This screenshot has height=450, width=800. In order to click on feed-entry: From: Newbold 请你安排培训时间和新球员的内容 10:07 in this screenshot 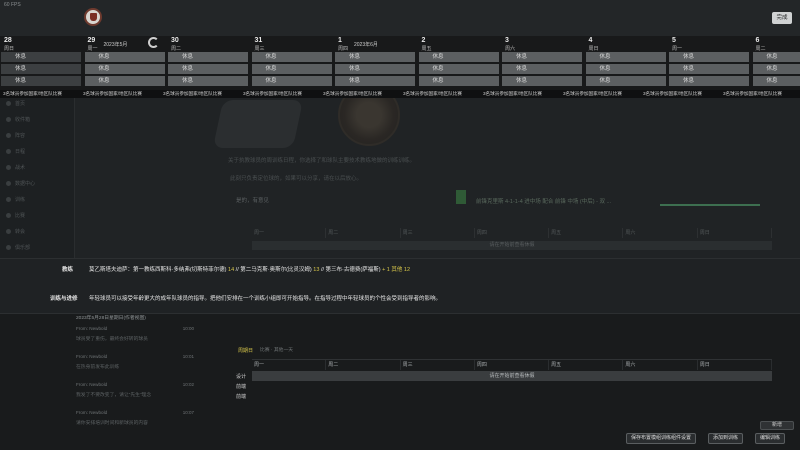, I will do `click(135, 418)`.